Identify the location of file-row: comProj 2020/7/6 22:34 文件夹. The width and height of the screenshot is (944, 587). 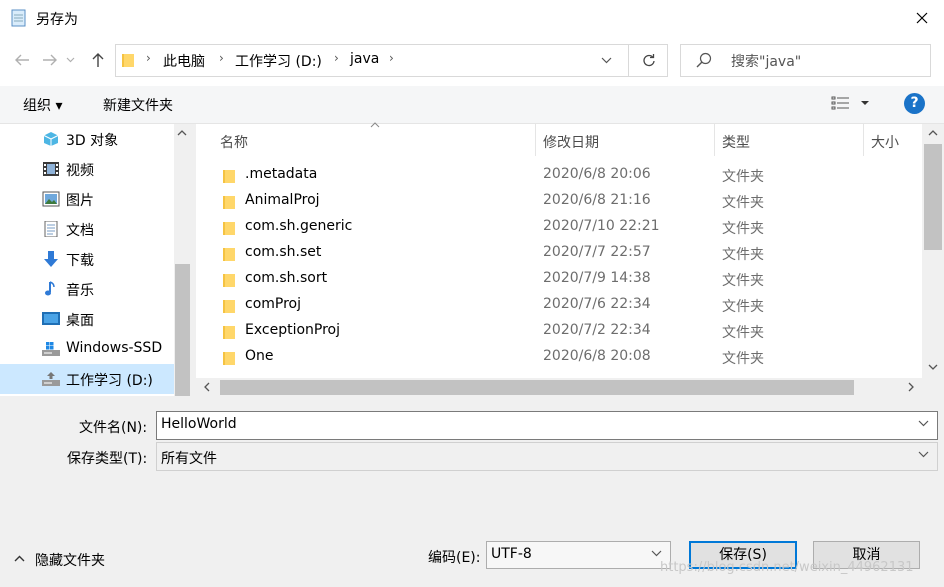
(559, 306).